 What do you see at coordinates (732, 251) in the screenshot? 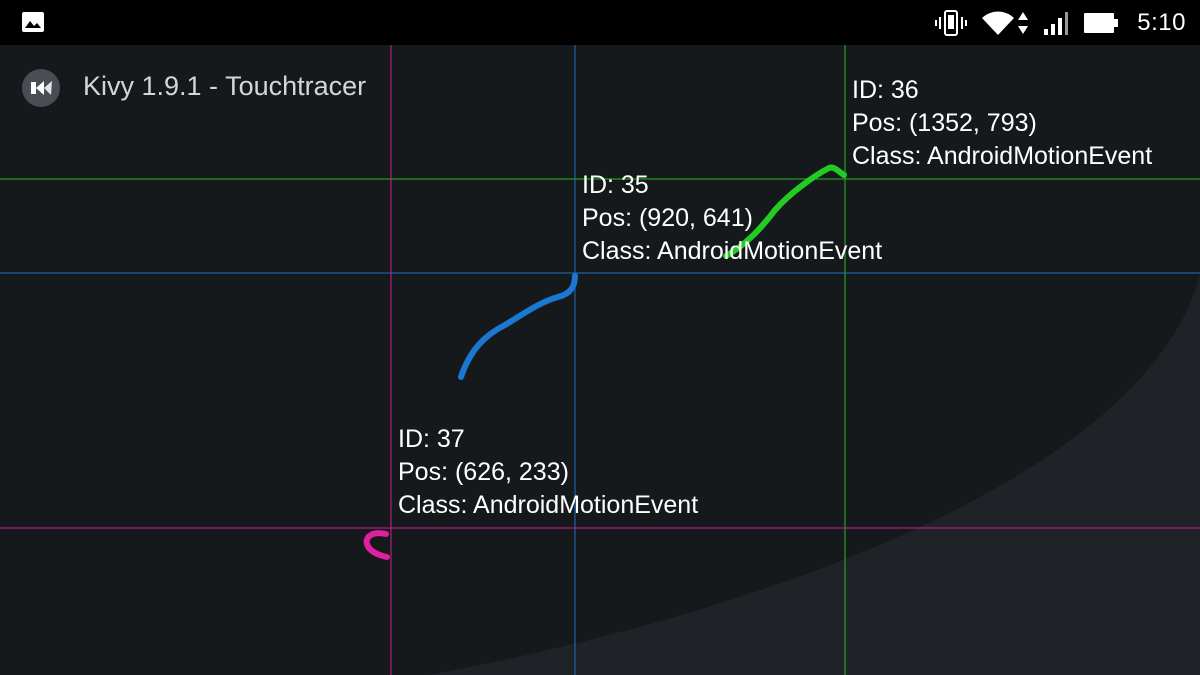
I see `touch-35-class: Class: AndroidMotionEvent` at bounding box center [732, 251].